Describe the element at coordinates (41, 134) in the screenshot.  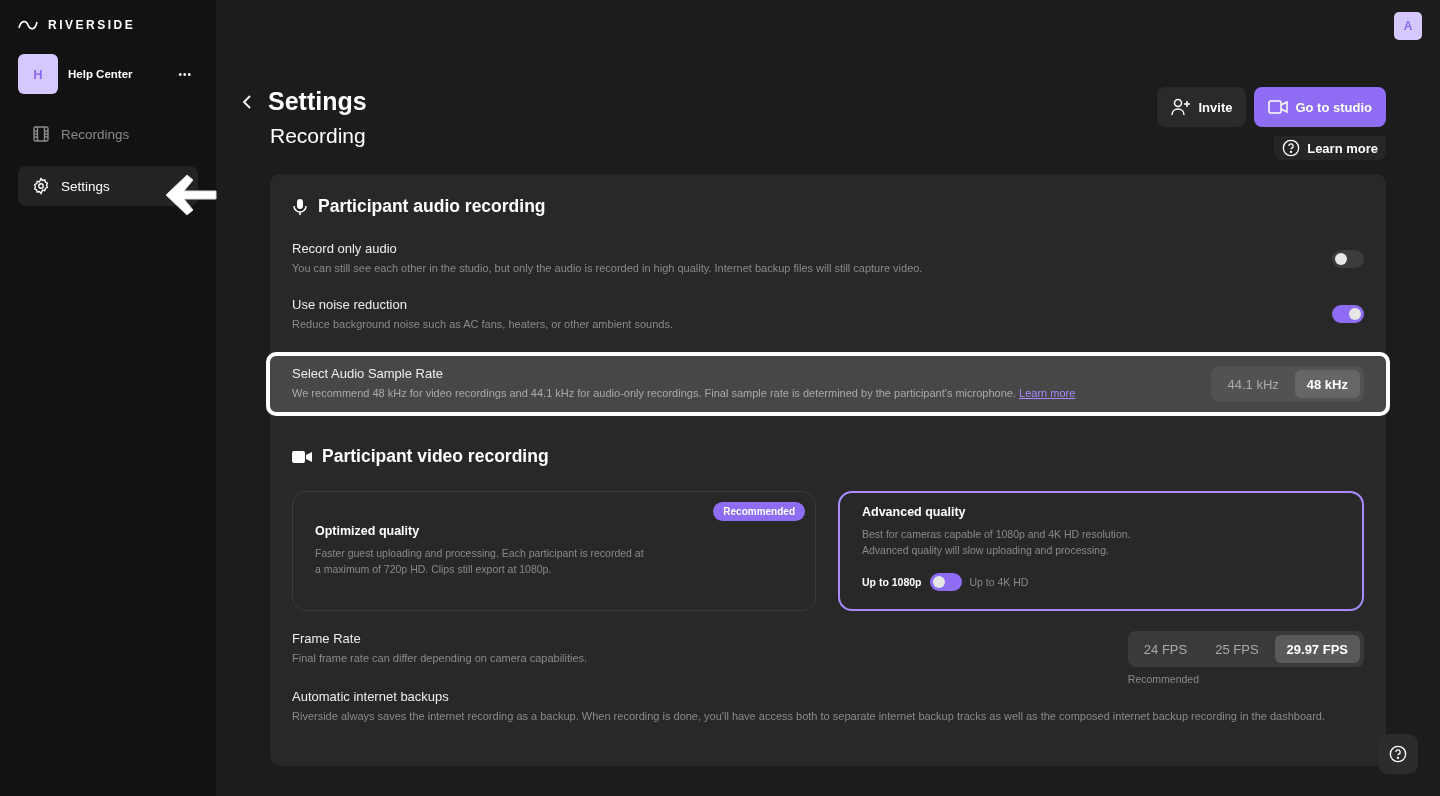
I see `film-icon` at that location.